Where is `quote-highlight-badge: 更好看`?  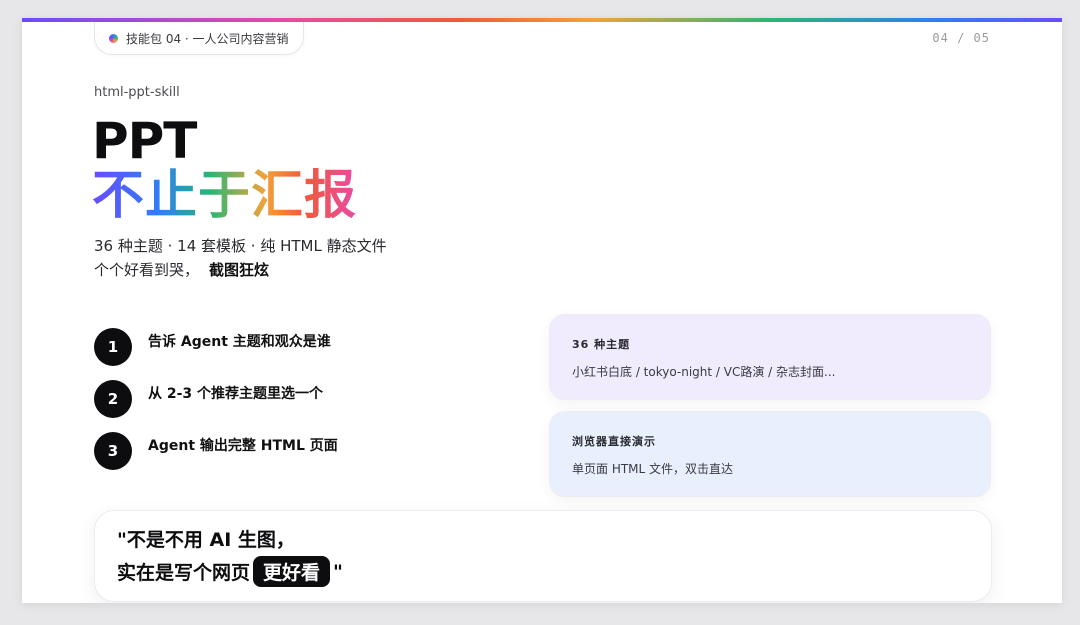
quote-highlight-badge: 更好看 is located at coordinates (292, 571).